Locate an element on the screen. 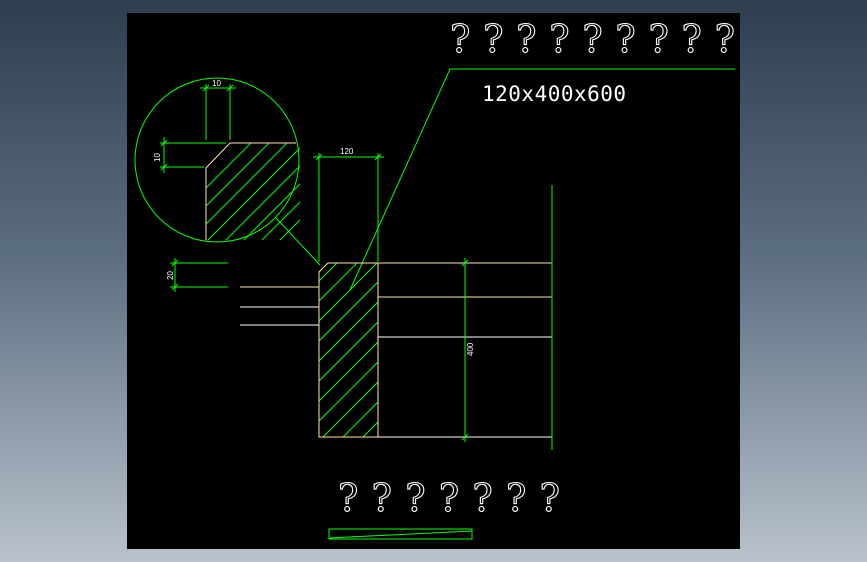 The width and height of the screenshot is (867, 562). dim-side-offset: 20 is located at coordinates (170, 275).